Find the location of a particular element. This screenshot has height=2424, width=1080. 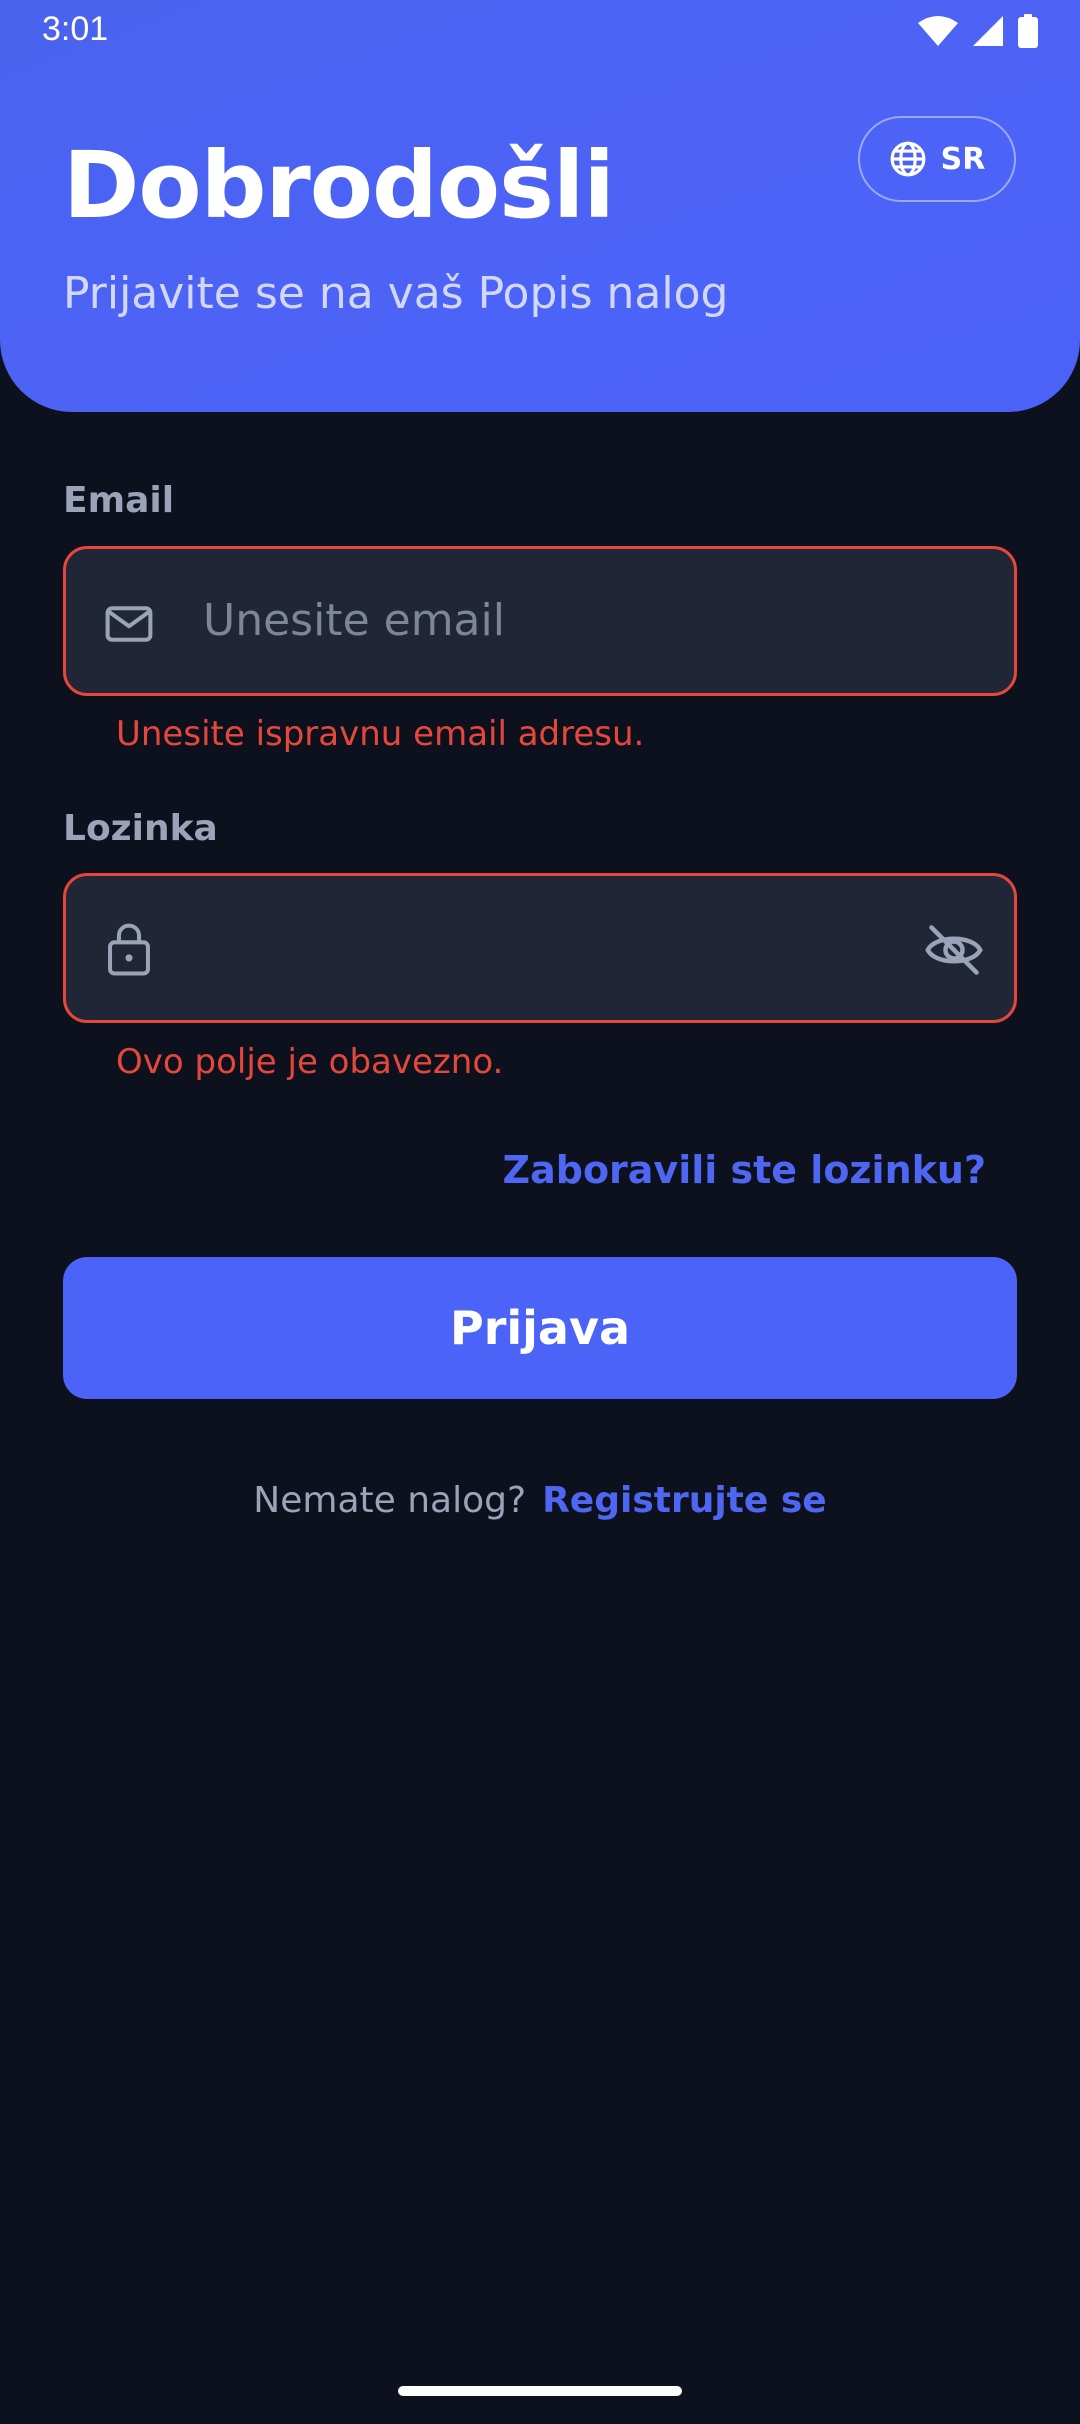

register-prompt: Nemate nalog? is located at coordinates (390, 1500).